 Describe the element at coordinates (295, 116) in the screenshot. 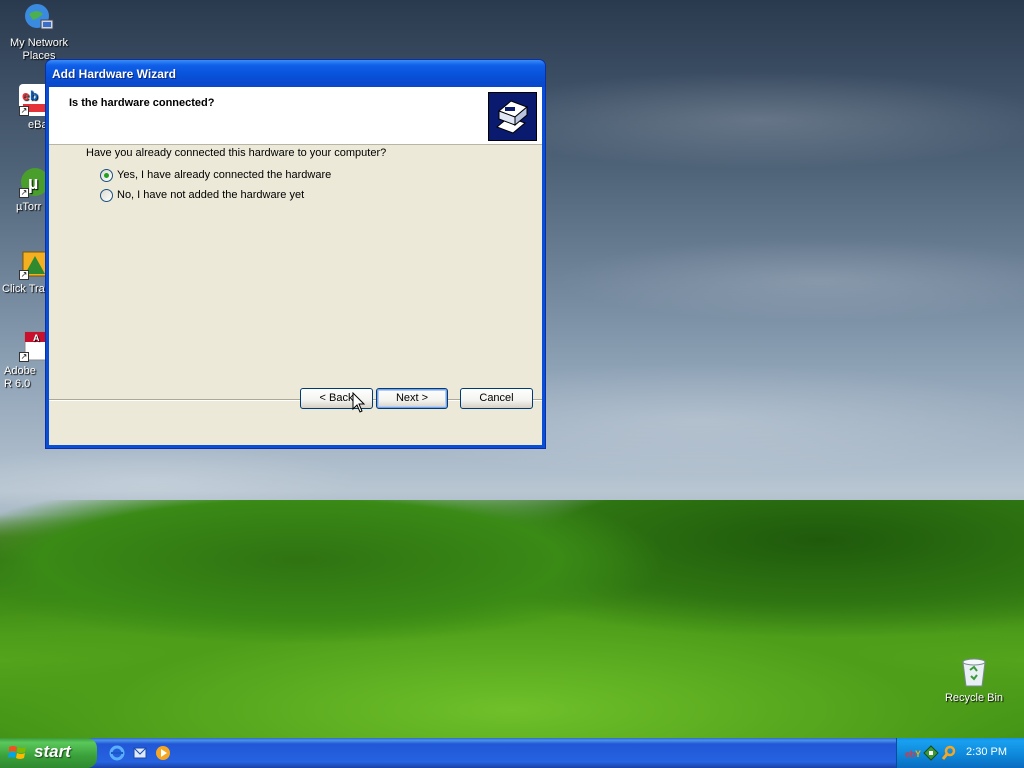

I see `wizard-header: Is the hardware connected?` at that location.